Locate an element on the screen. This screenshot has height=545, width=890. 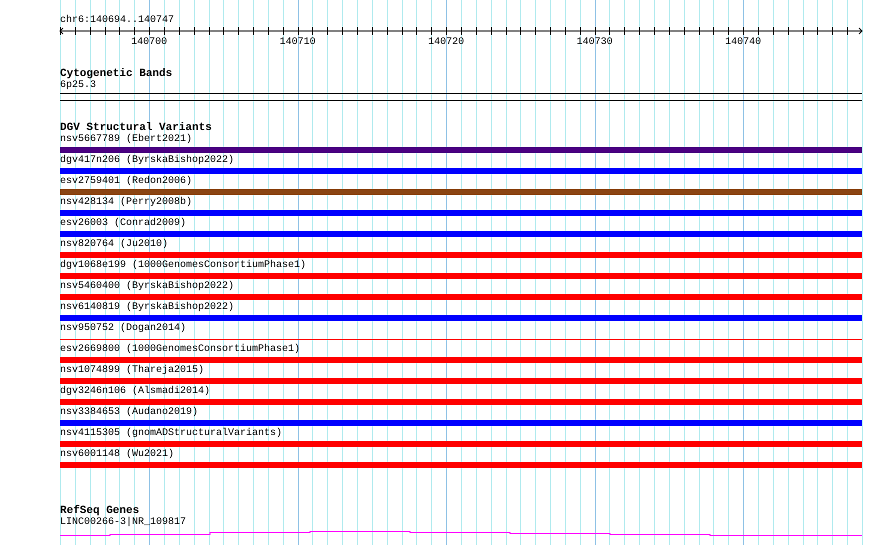
ruler-label: 140730 is located at coordinates (594, 42).